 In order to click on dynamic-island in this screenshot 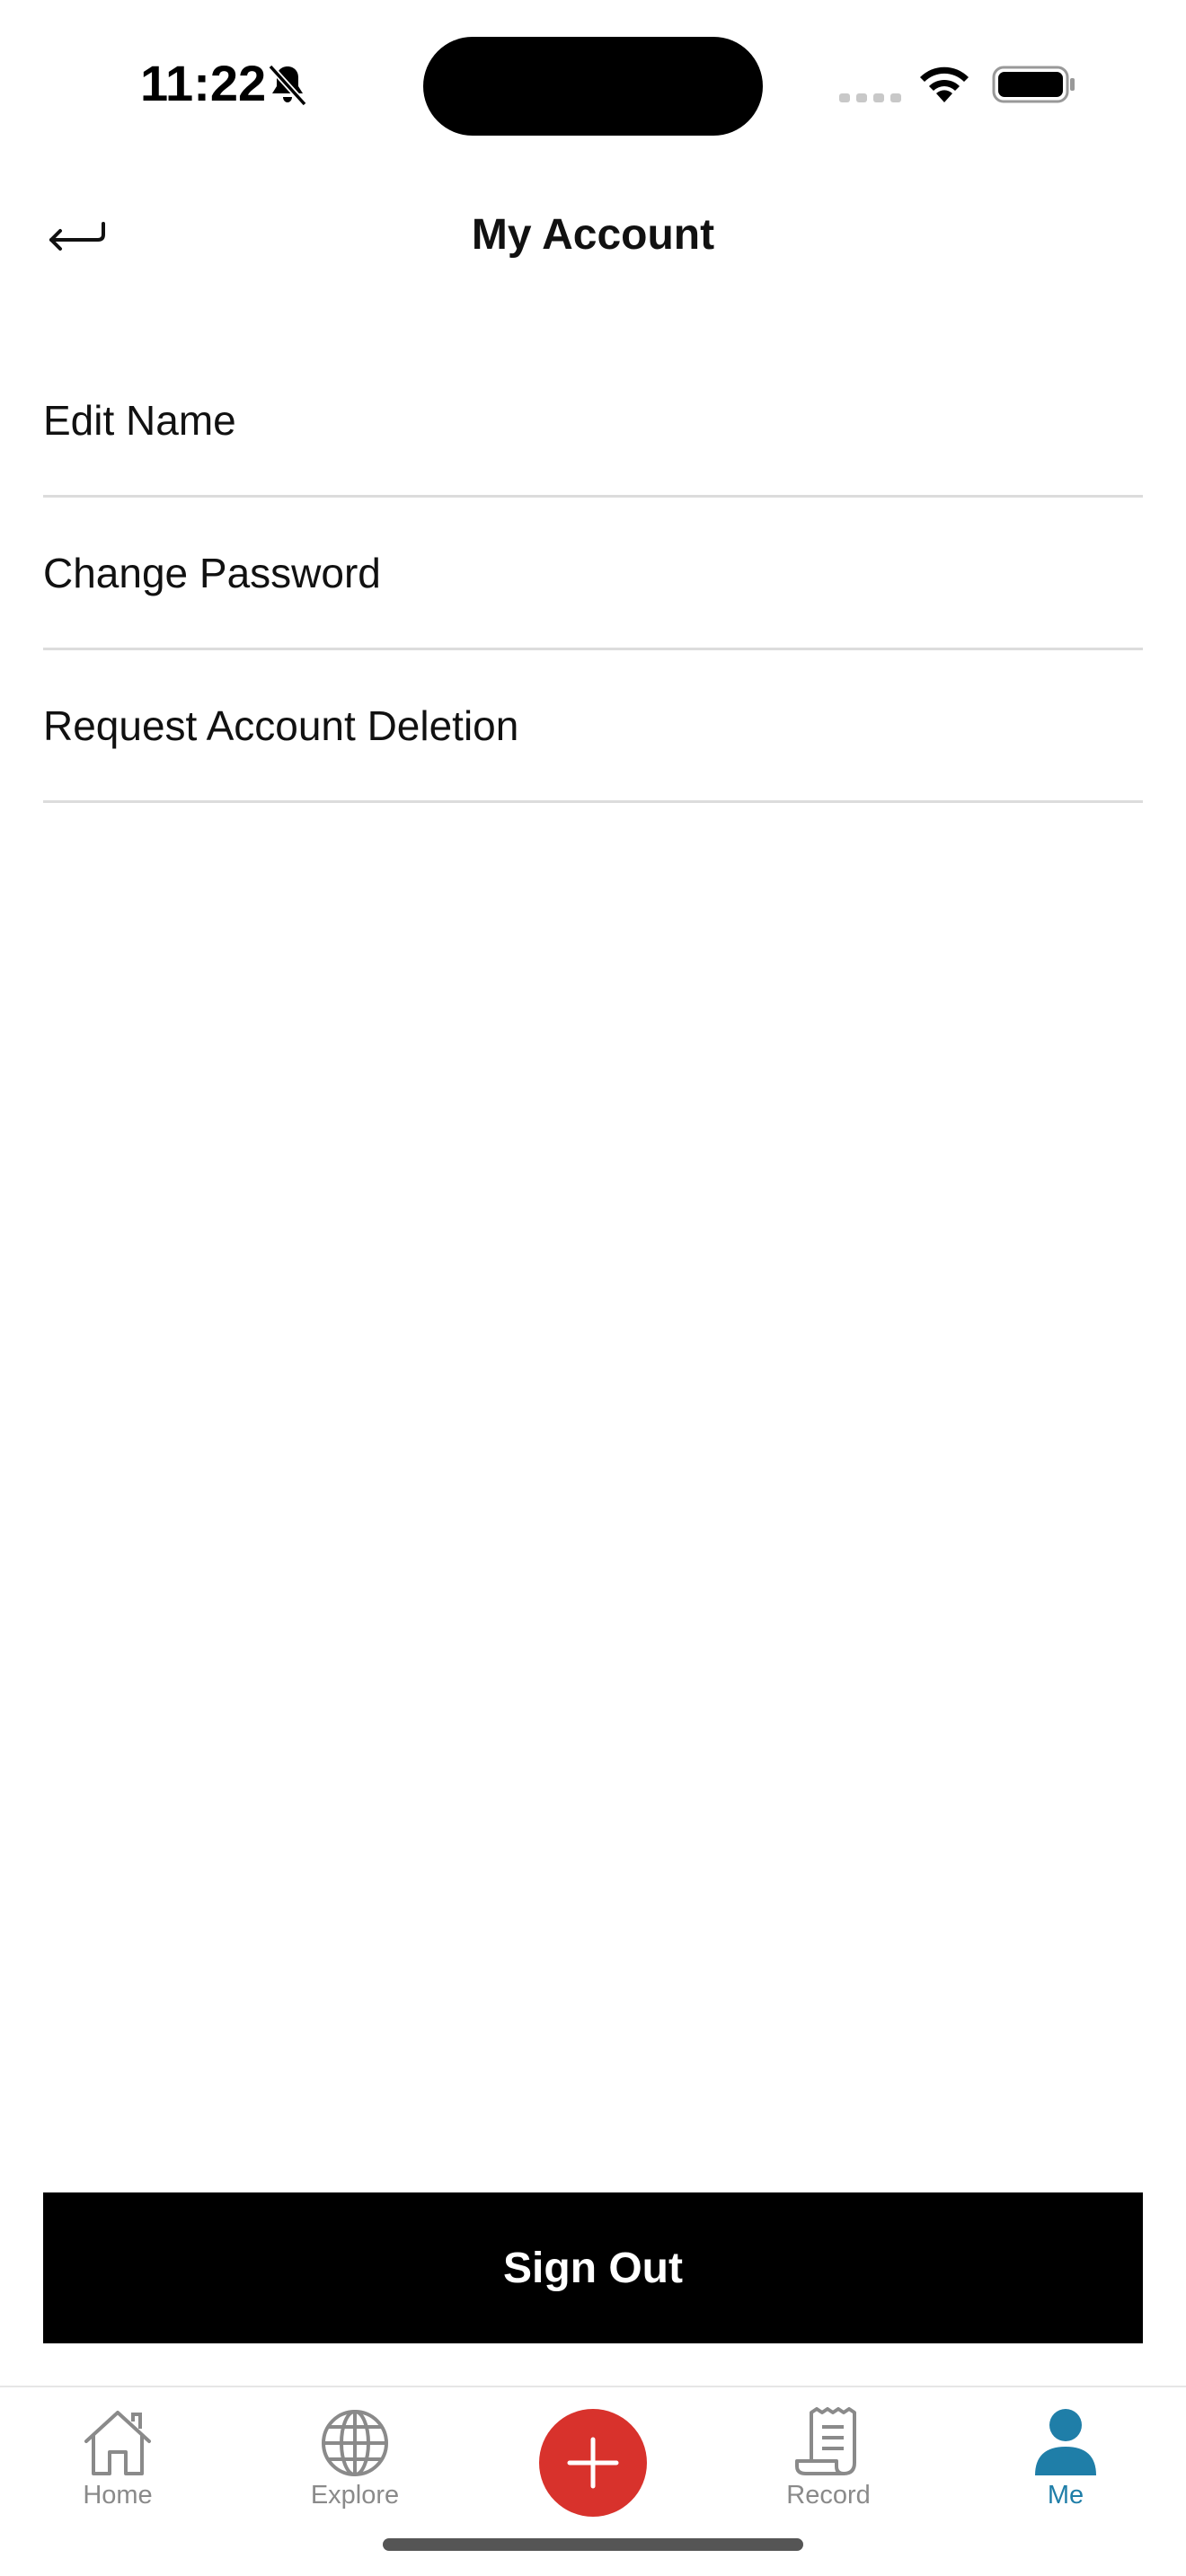, I will do `click(593, 86)`.